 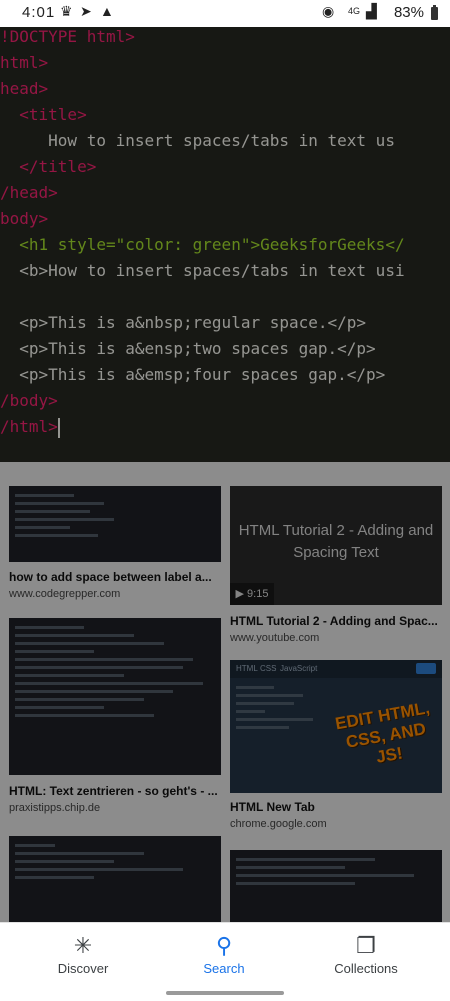 I want to click on video-duration: ▶ 9:15, so click(x=252, y=594).